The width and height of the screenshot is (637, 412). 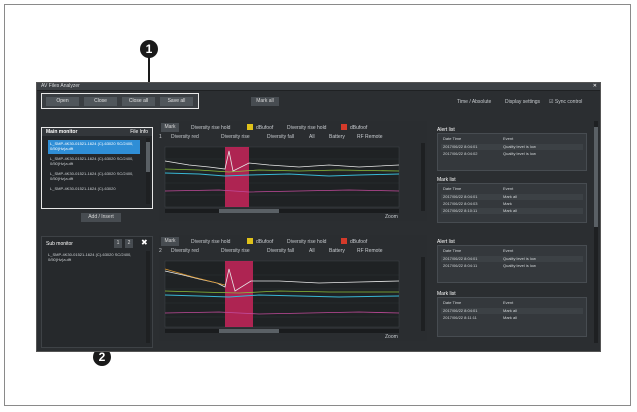 What do you see at coordinates (512, 204) in the screenshot?
I see `list-item: 2017/06/22 8:04:03 Mark` at bounding box center [512, 204].